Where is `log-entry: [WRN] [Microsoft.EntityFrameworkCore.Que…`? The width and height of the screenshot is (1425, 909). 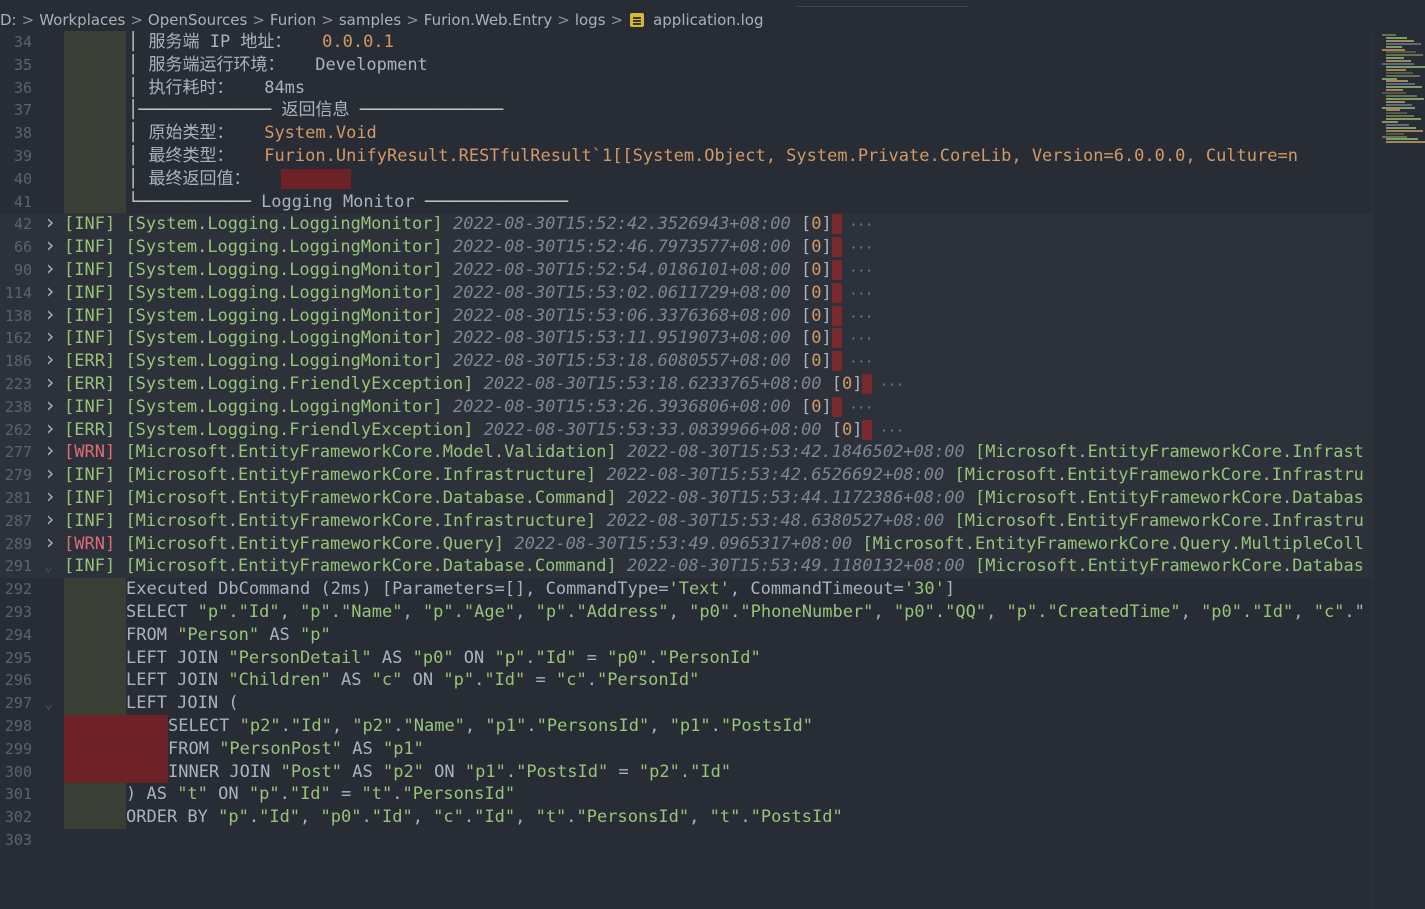 log-entry: [WRN] [Microsoft.EntityFrameworkCore.Que… is located at coordinates (714, 544).